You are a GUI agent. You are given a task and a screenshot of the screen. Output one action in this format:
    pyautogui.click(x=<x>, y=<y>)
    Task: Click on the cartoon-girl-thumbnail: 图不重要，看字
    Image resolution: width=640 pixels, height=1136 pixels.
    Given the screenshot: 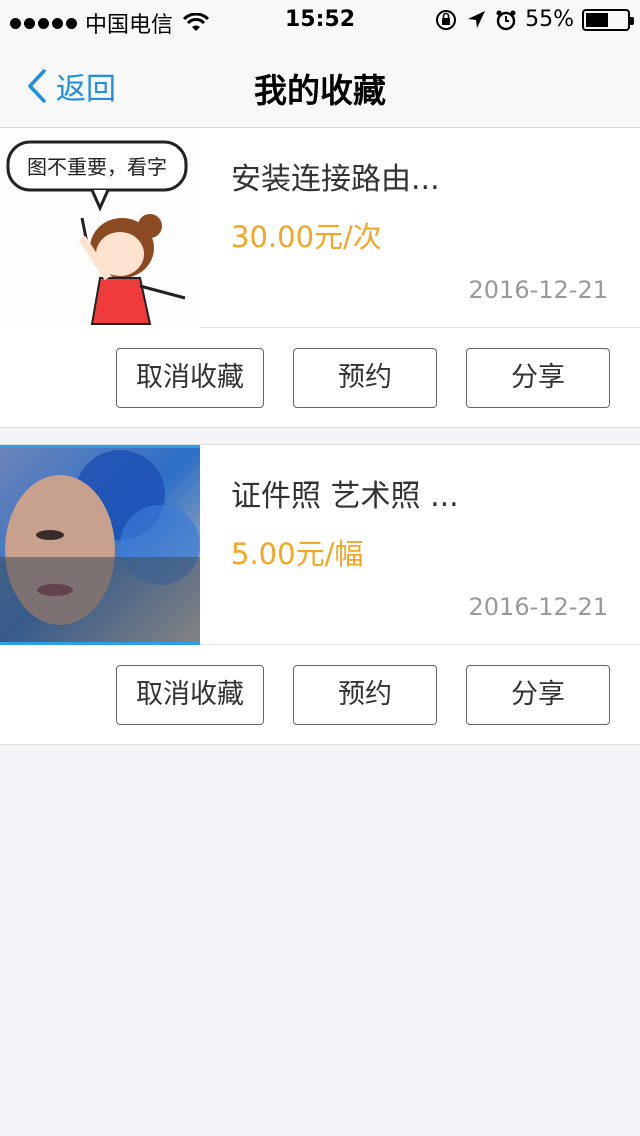 What is the action you would take?
    pyautogui.click(x=100, y=228)
    